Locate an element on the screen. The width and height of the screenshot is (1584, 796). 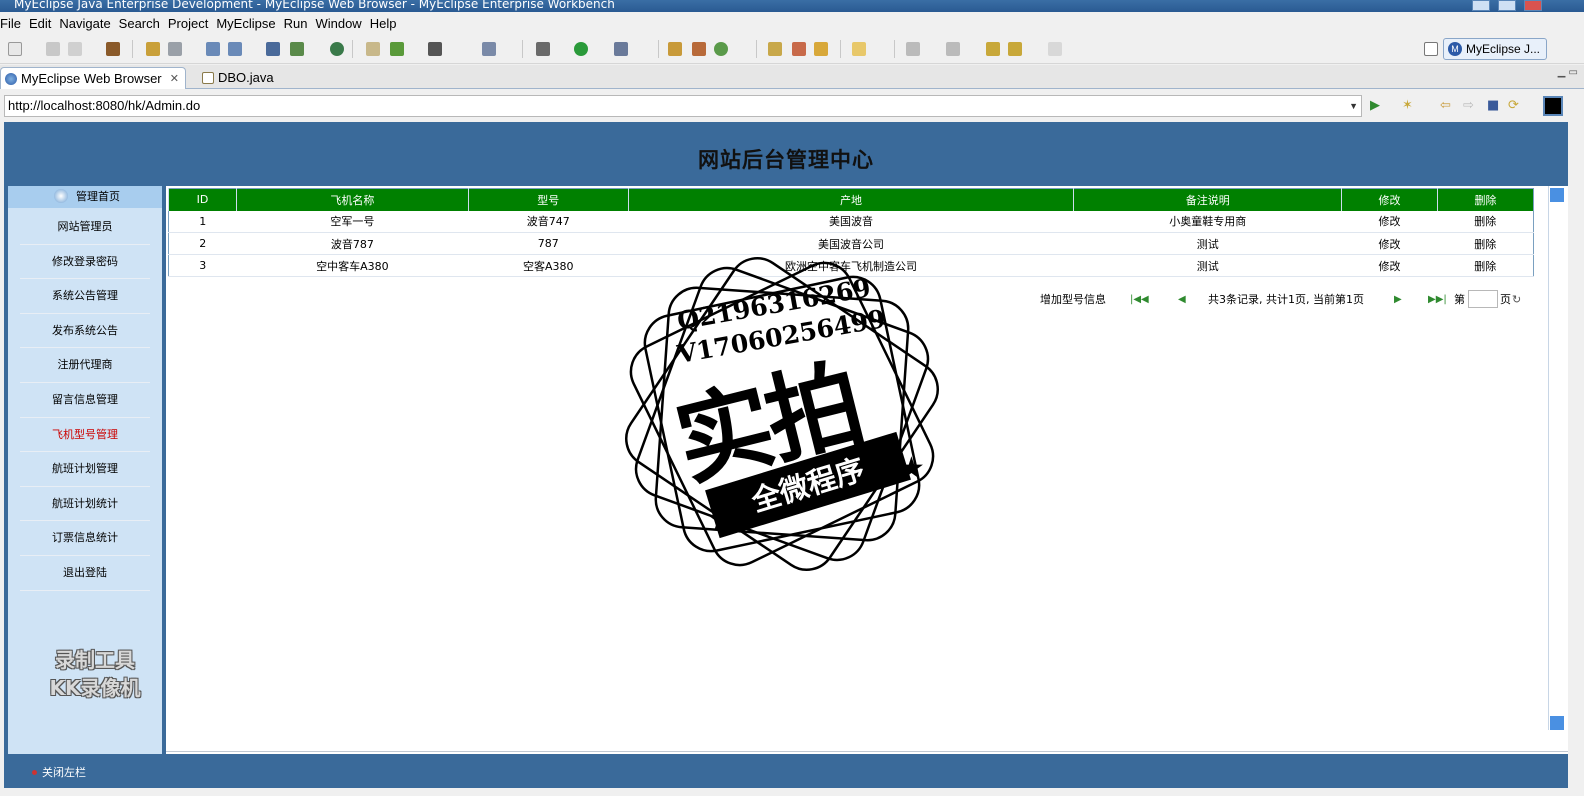
scroll-up-icon is located at coordinates (1557, 195).